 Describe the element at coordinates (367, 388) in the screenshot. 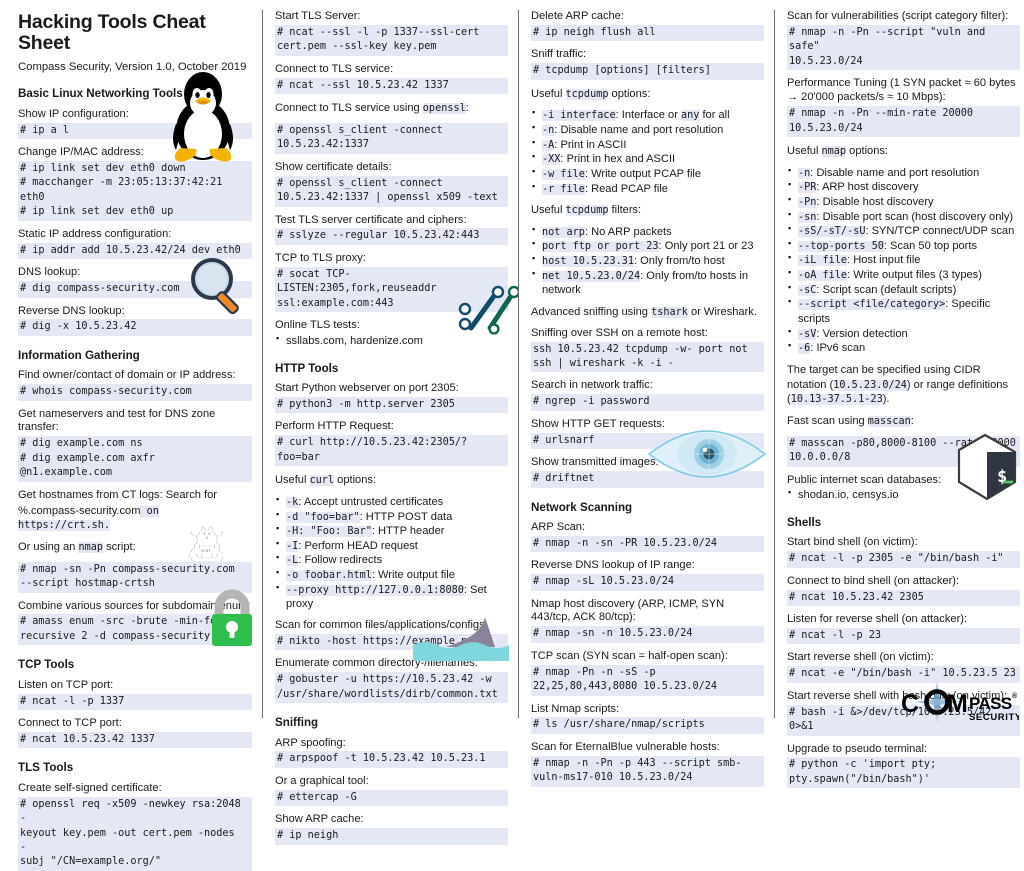

I see `command-label: Start Python webserver on port 2305:` at that location.